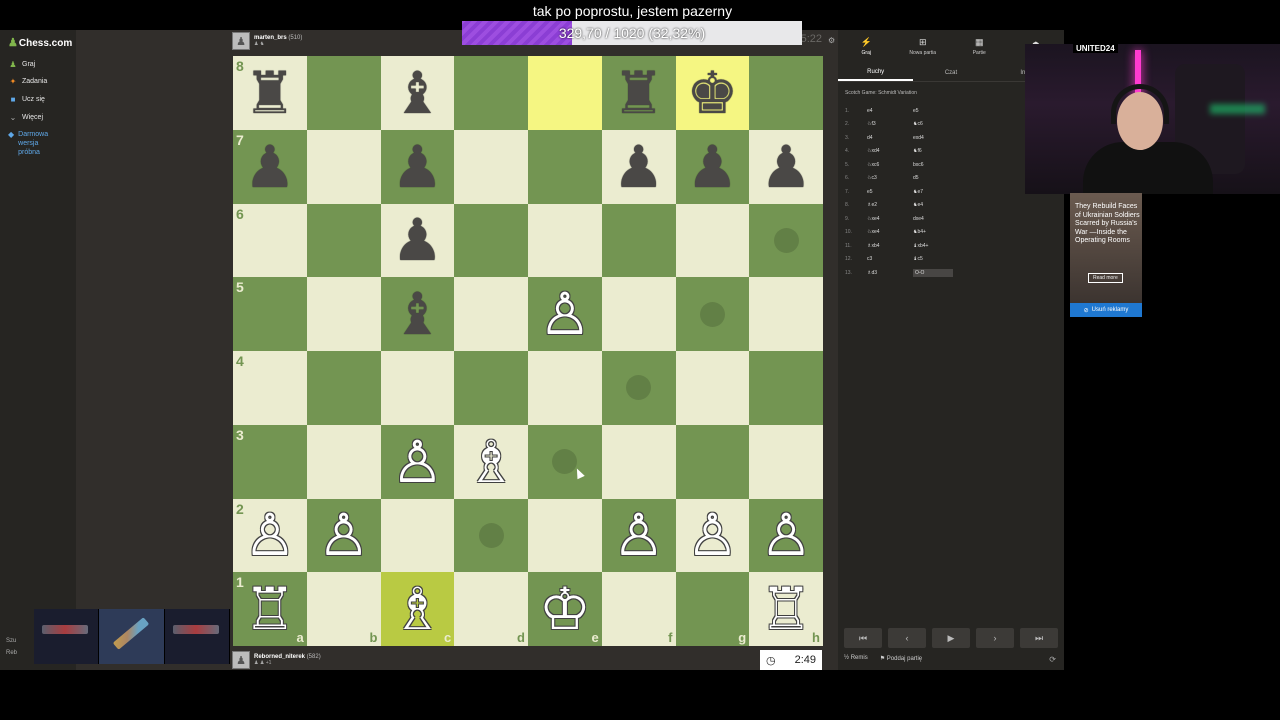 This screenshot has height=720, width=1280. I want to click on square-a5: 5, so click(270, 314).